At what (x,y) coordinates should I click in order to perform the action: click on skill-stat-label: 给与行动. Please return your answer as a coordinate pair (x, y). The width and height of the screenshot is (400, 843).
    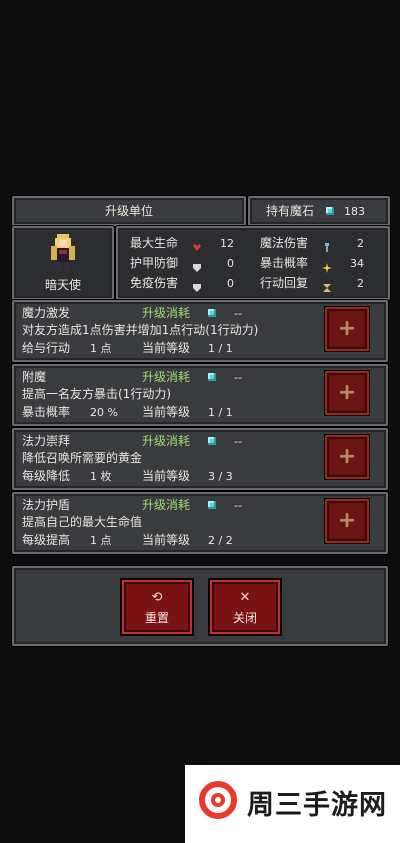
    Looking at the image, I should click on (46, 348).